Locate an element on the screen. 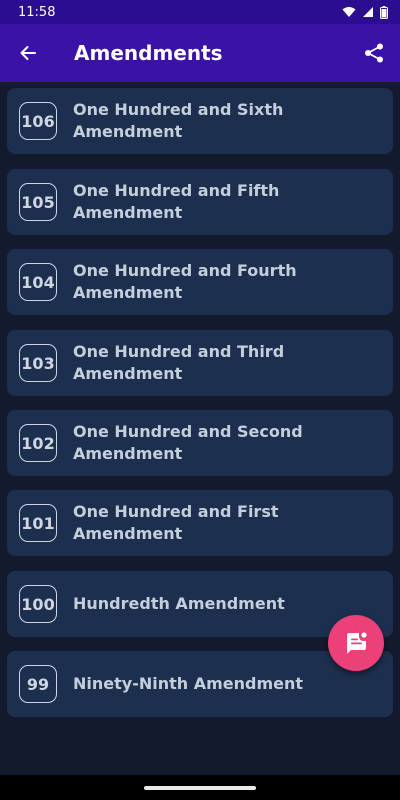 The height and width of the screenshot is (800, 400). amendment-number-badge: 100 is located at coordinates (38, 604).